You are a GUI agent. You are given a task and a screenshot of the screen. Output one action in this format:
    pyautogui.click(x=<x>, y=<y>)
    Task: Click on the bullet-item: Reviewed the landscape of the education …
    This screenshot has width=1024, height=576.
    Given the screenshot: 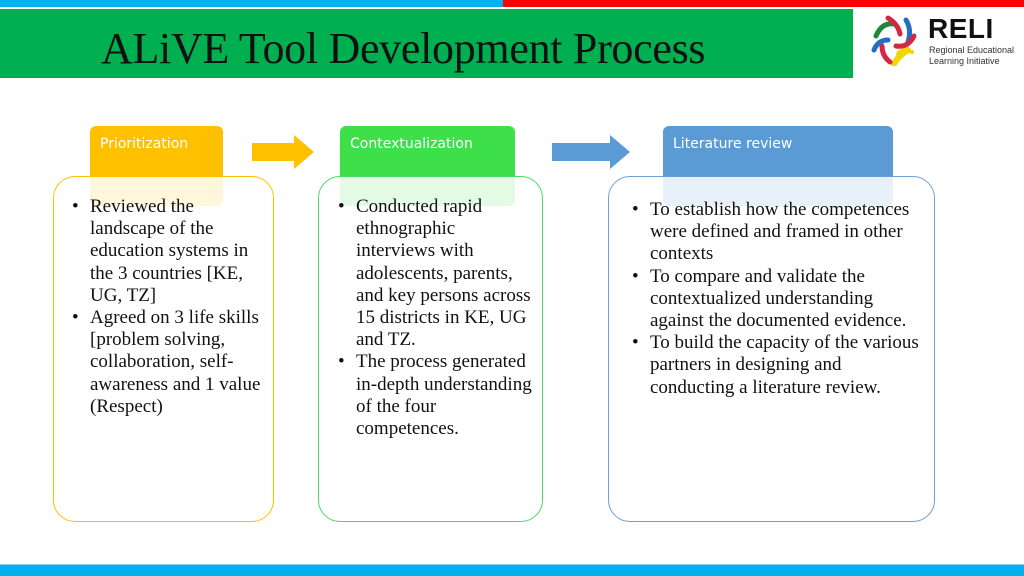 What is the action you would take?
    pyautogui.click(x=167, y=251)
    